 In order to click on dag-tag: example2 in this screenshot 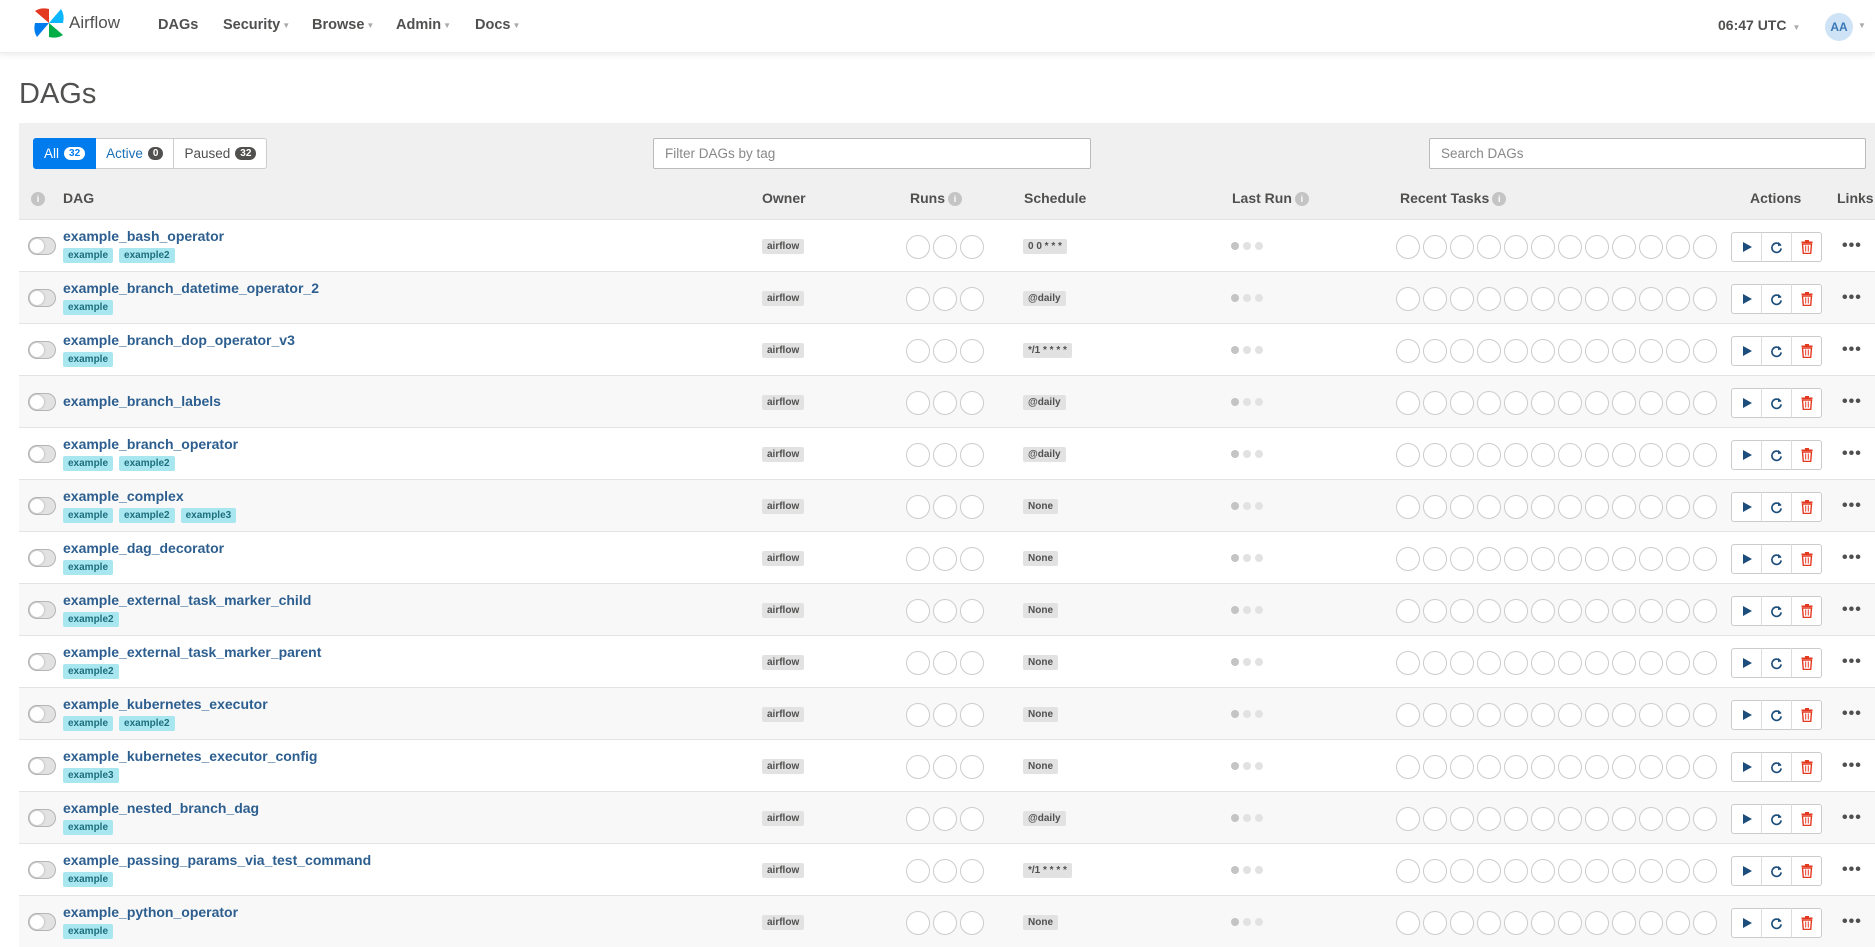, I will do `click(147, 515)`.